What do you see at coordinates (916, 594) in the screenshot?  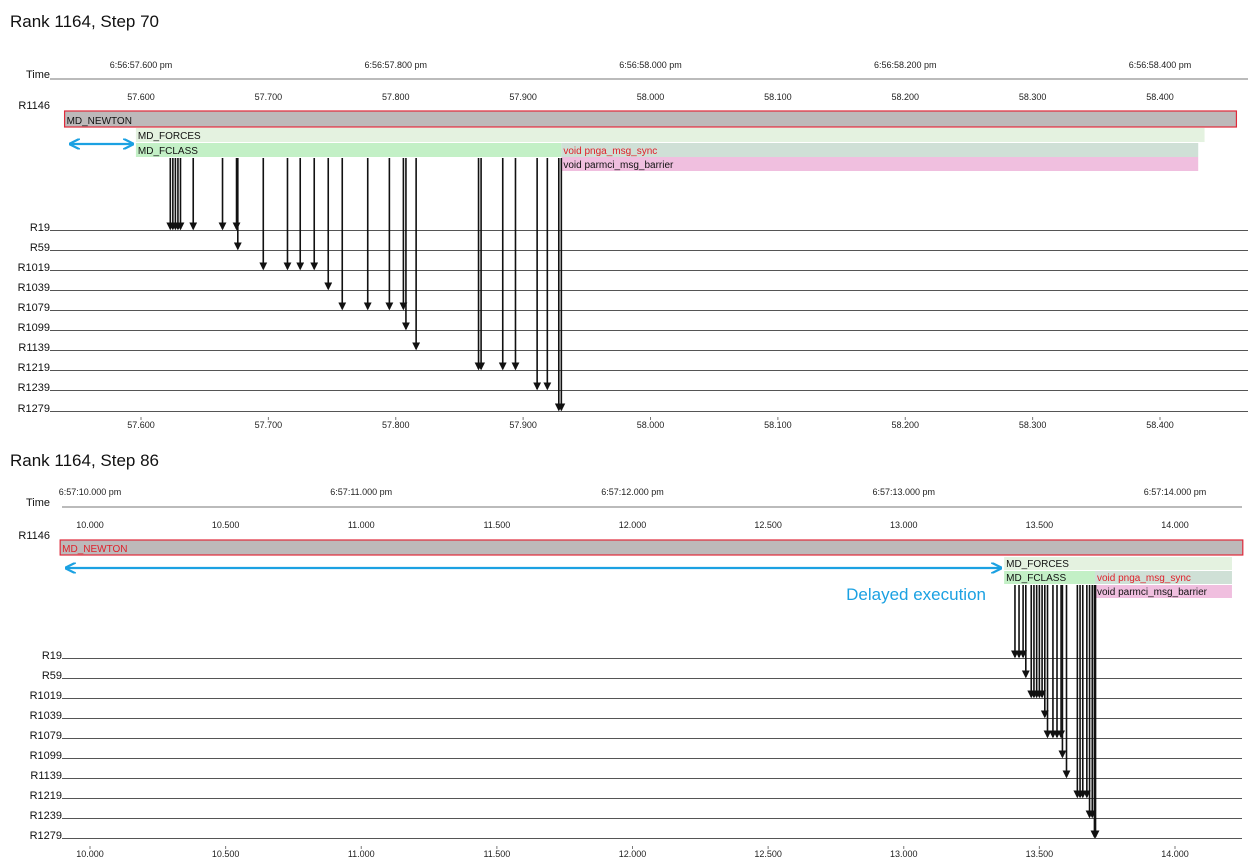 I see `delay-annotation-label: Delayed execution` at bounding box center [916, 594].